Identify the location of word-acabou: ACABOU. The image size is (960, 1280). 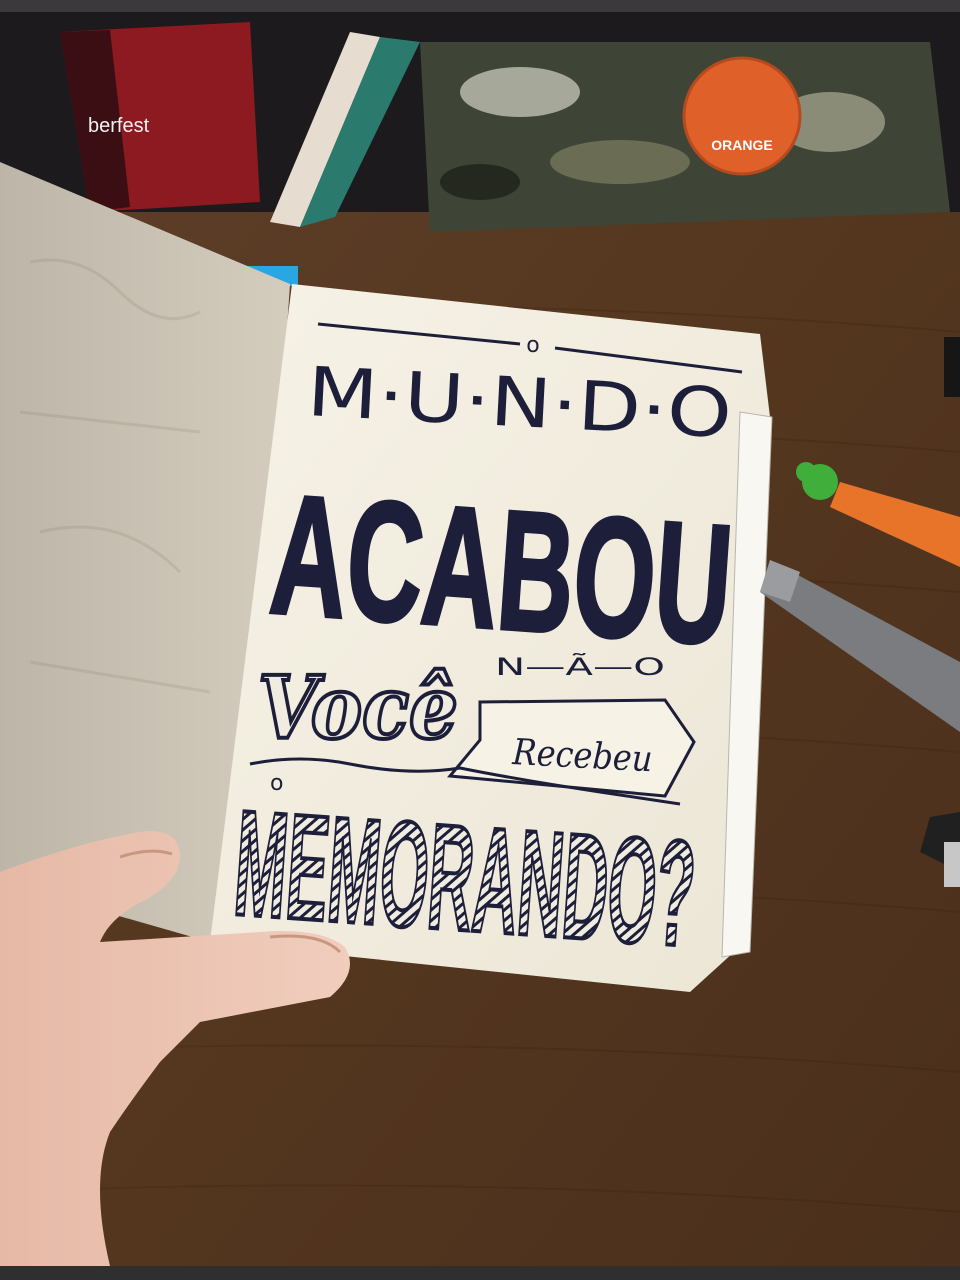
(501, 570).